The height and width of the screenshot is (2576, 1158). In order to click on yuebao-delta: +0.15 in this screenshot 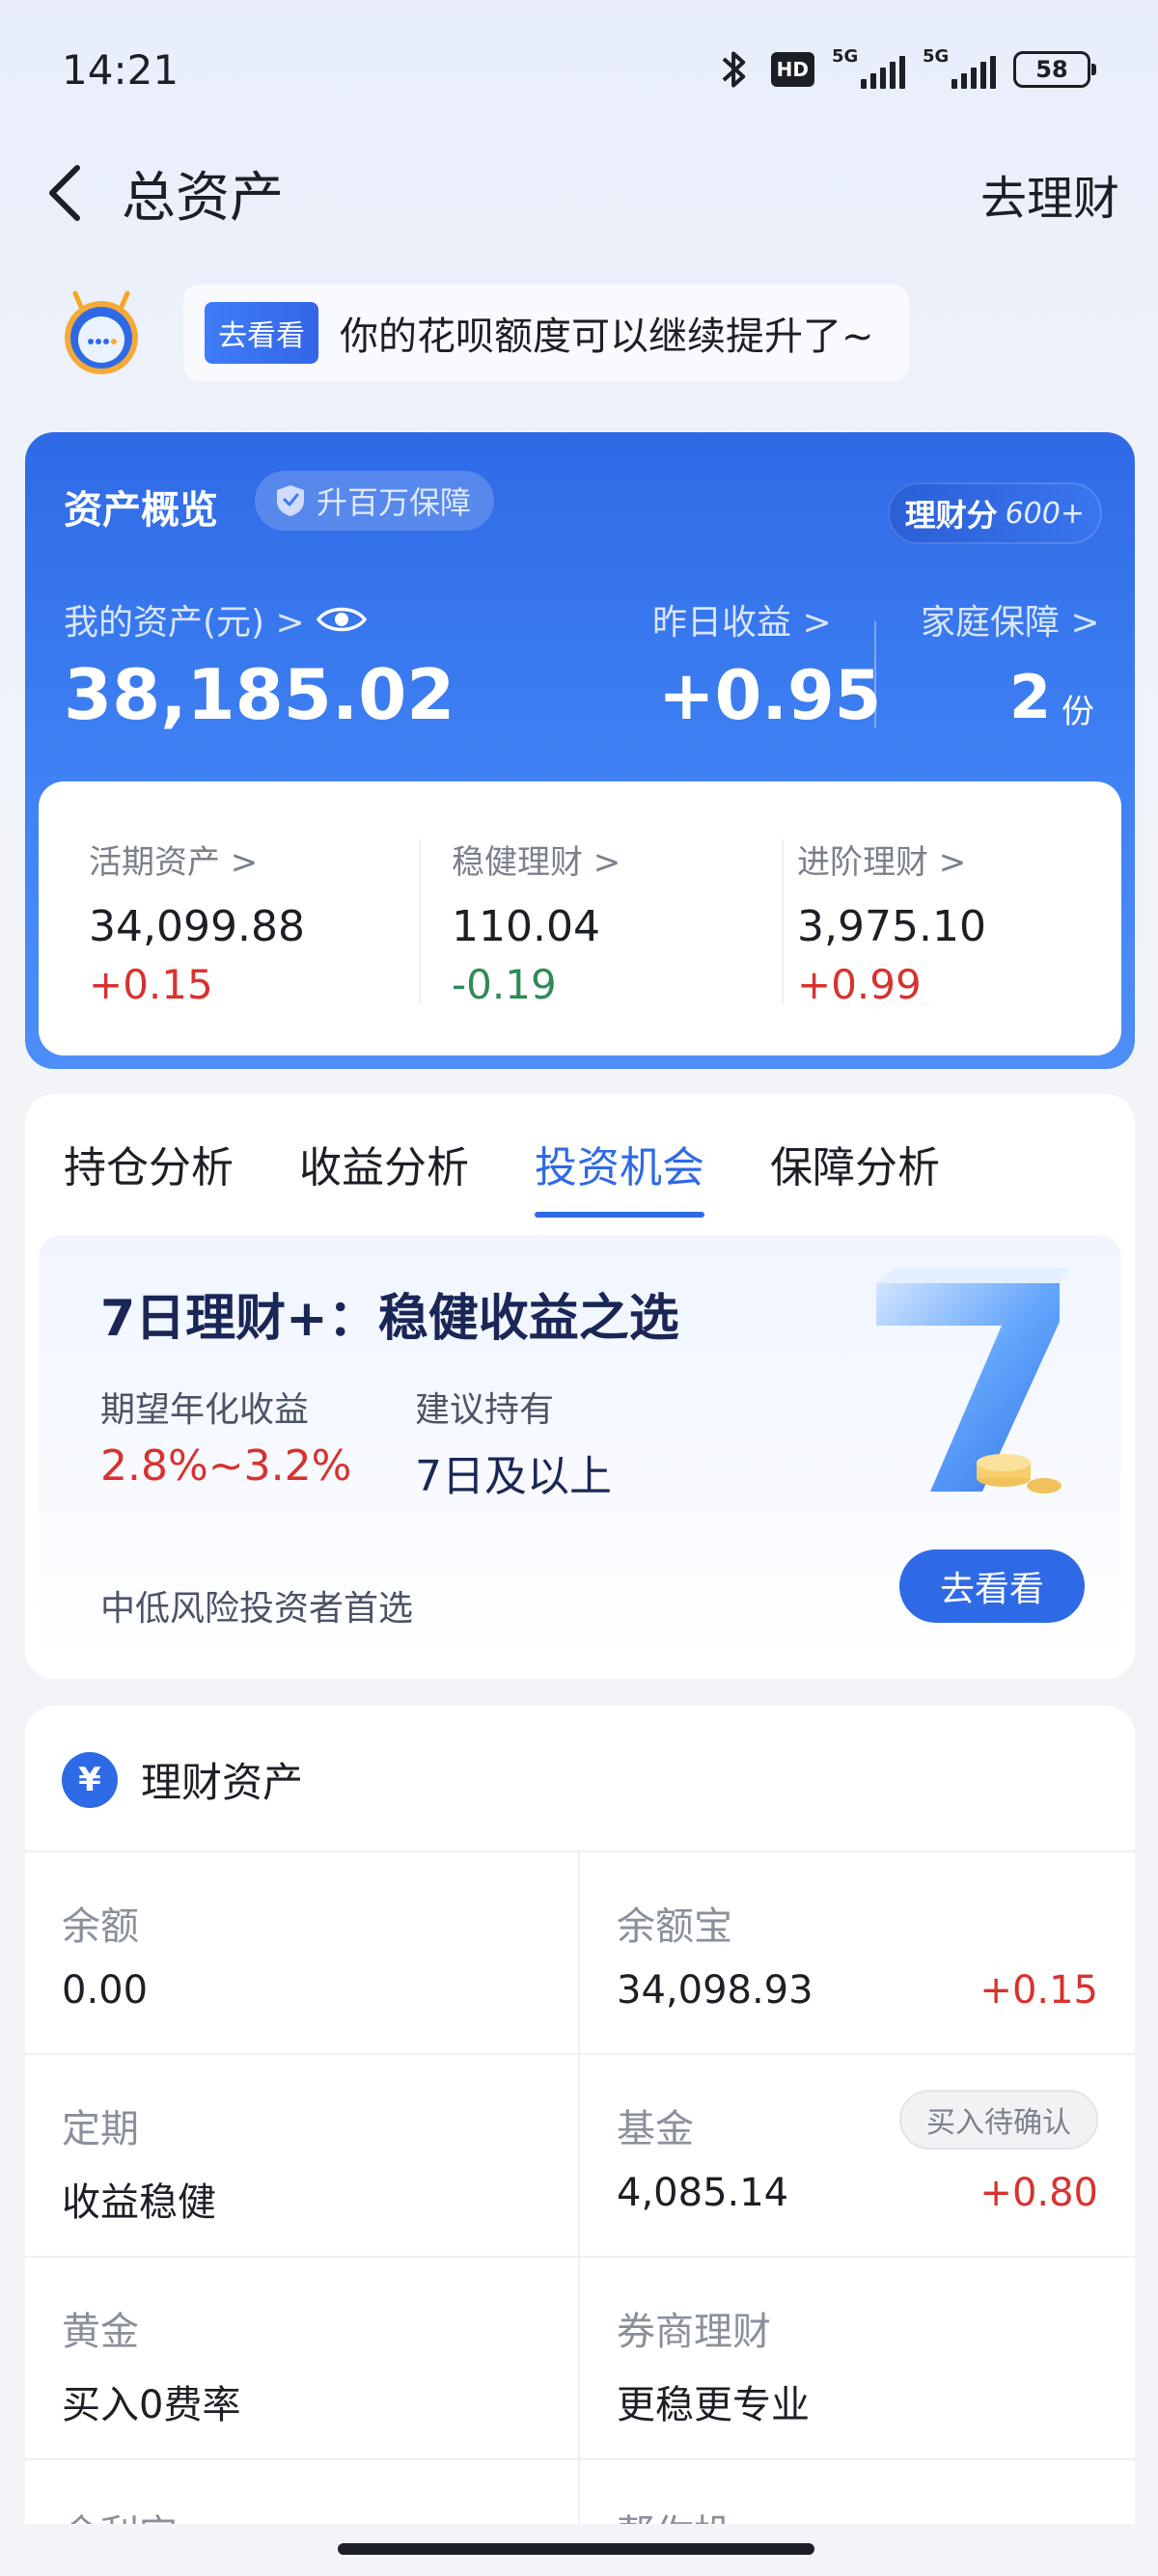, I will do `click(1038, 1991)`.